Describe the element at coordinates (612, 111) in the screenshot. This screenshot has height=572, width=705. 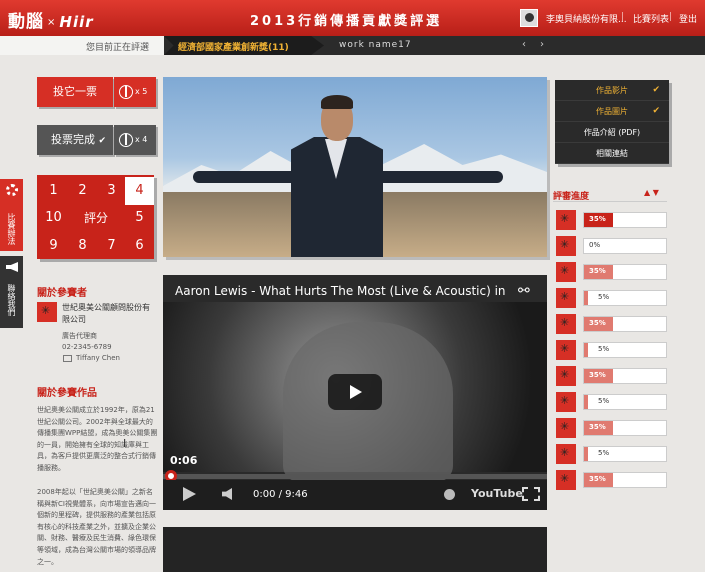
I see `menu-work-images: 作品圖片 ✔` at that location.